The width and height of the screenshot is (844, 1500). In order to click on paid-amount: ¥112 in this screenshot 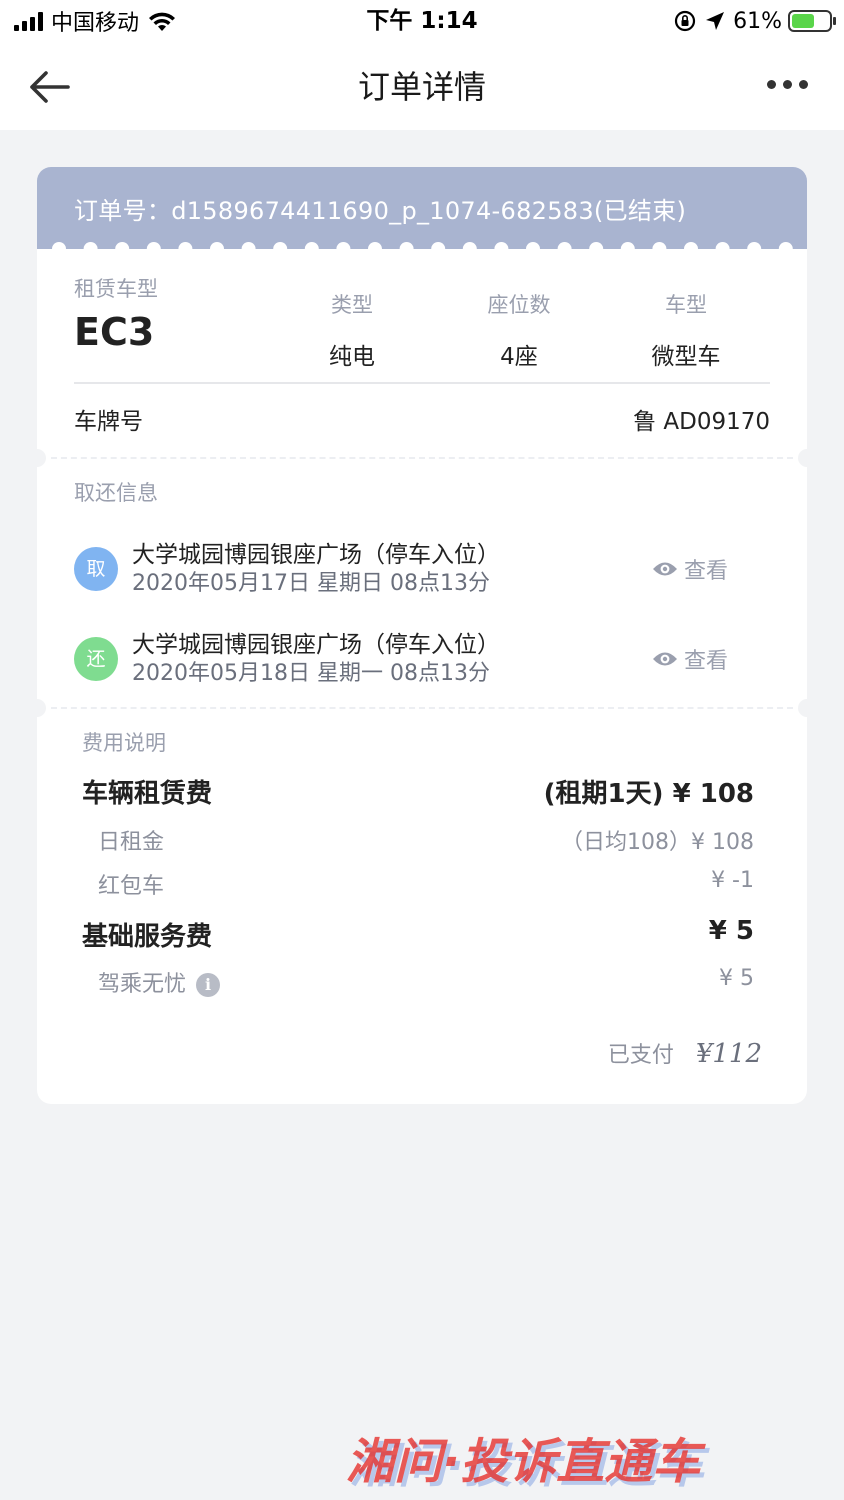, I will do `click(728, 1054)`.